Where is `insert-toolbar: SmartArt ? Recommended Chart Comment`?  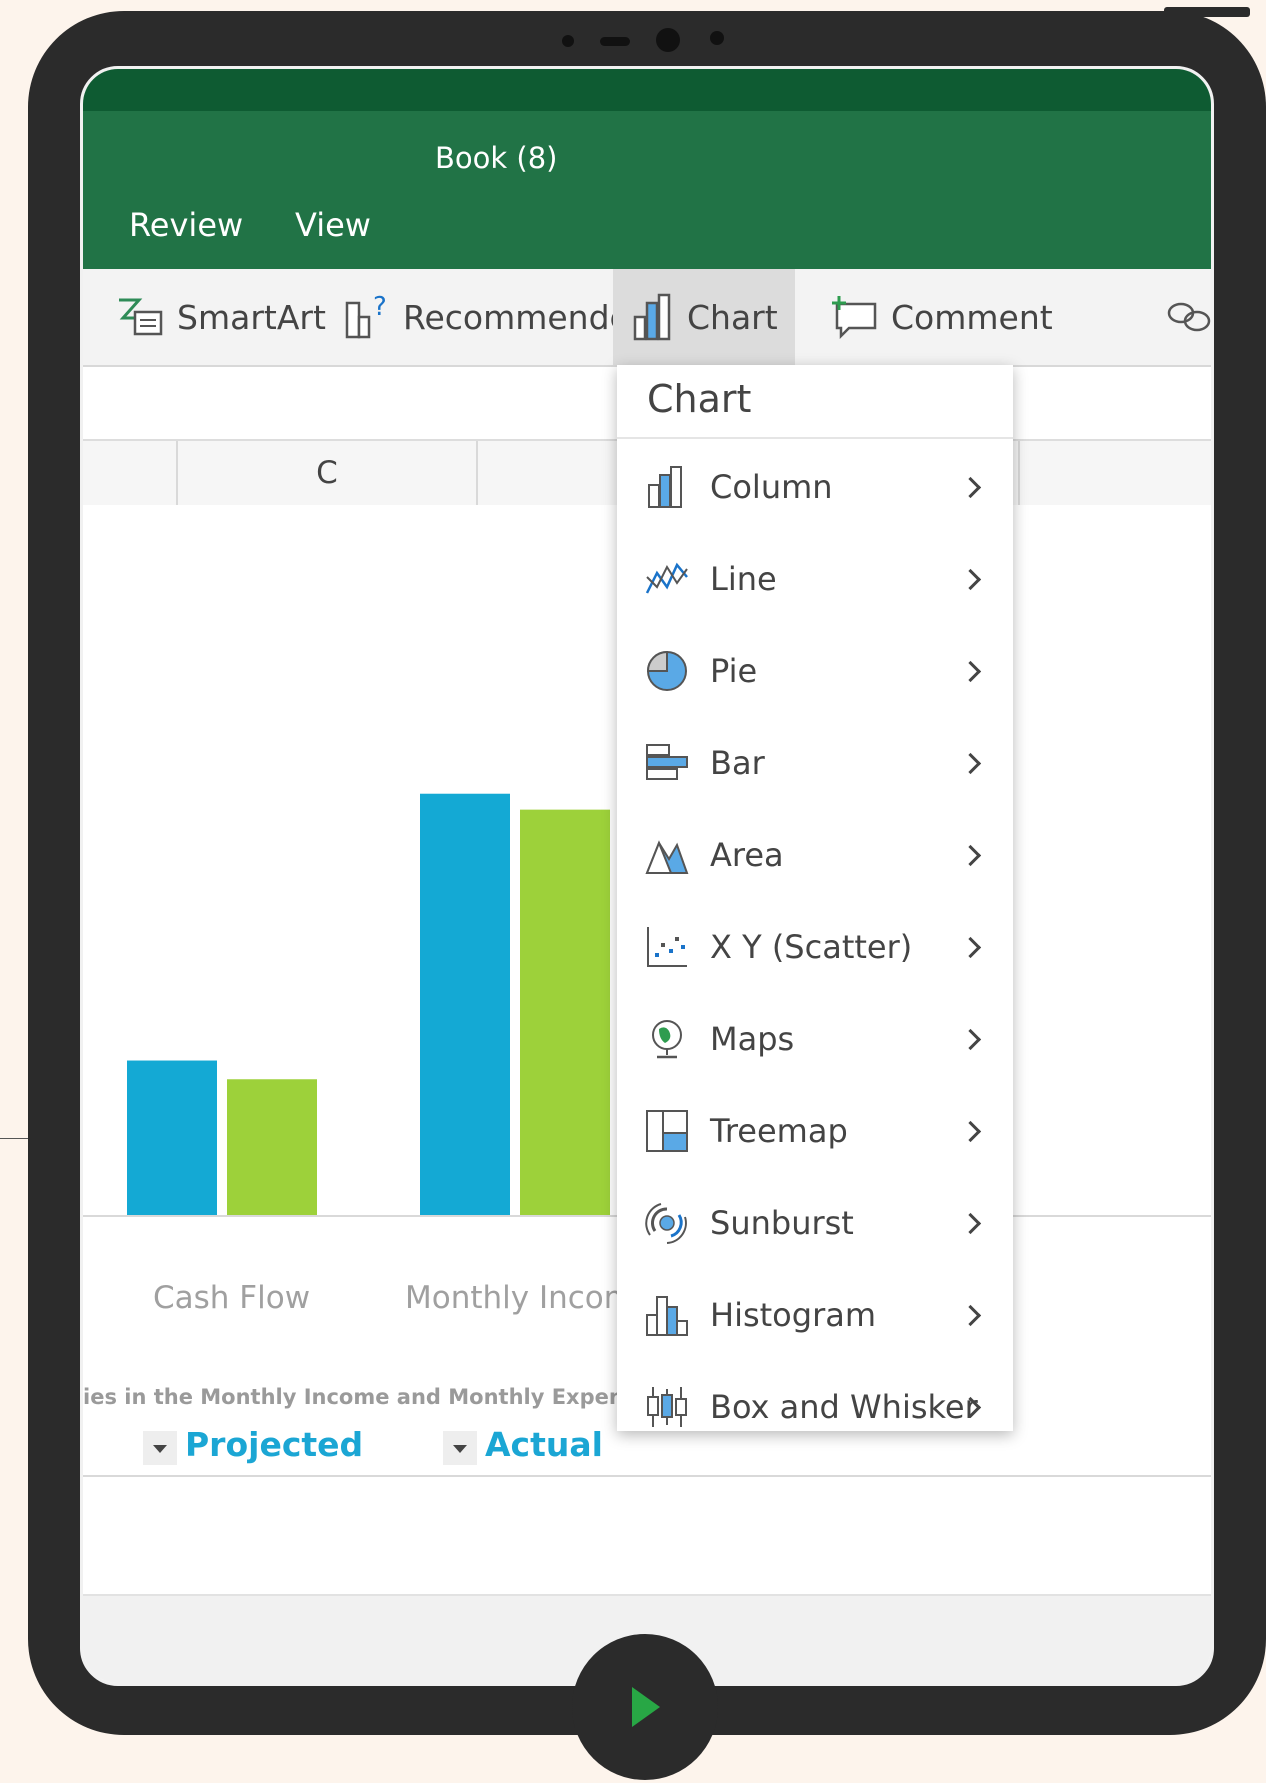 insert-toolbar: SmartArt ? Recommended Chart Comment is located at coordinates (647, 318).